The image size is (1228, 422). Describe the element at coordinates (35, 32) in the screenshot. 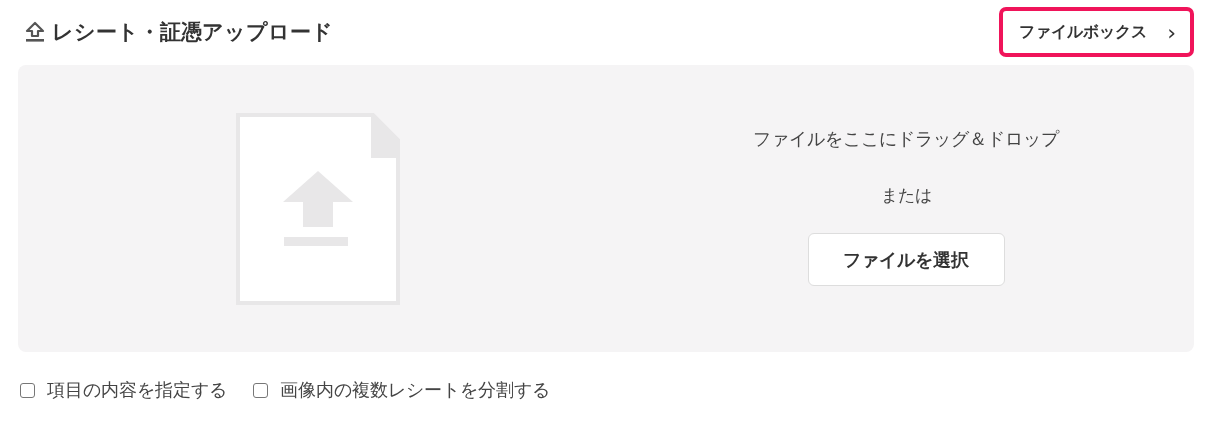

I see `upload-icon` at that location.